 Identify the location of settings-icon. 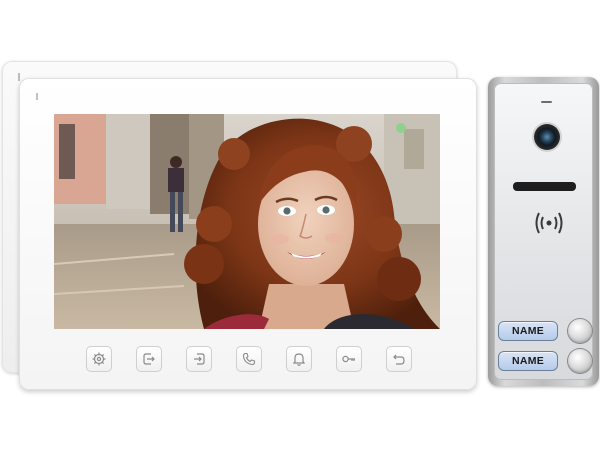
(99, 359).